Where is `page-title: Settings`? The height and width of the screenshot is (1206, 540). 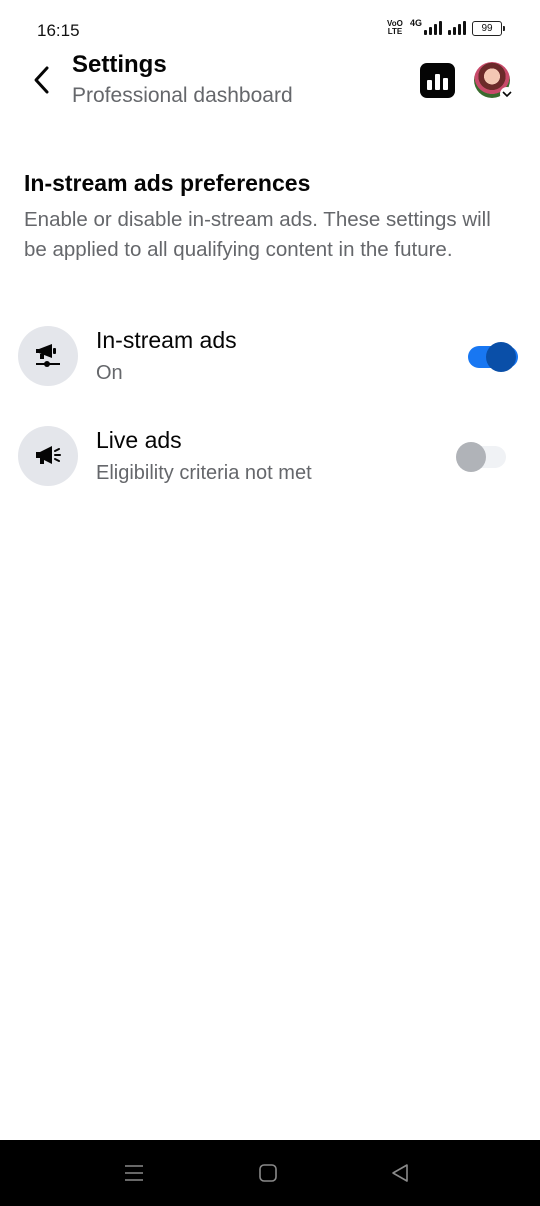 page-title: Settings is located at coordinates (119, 64).